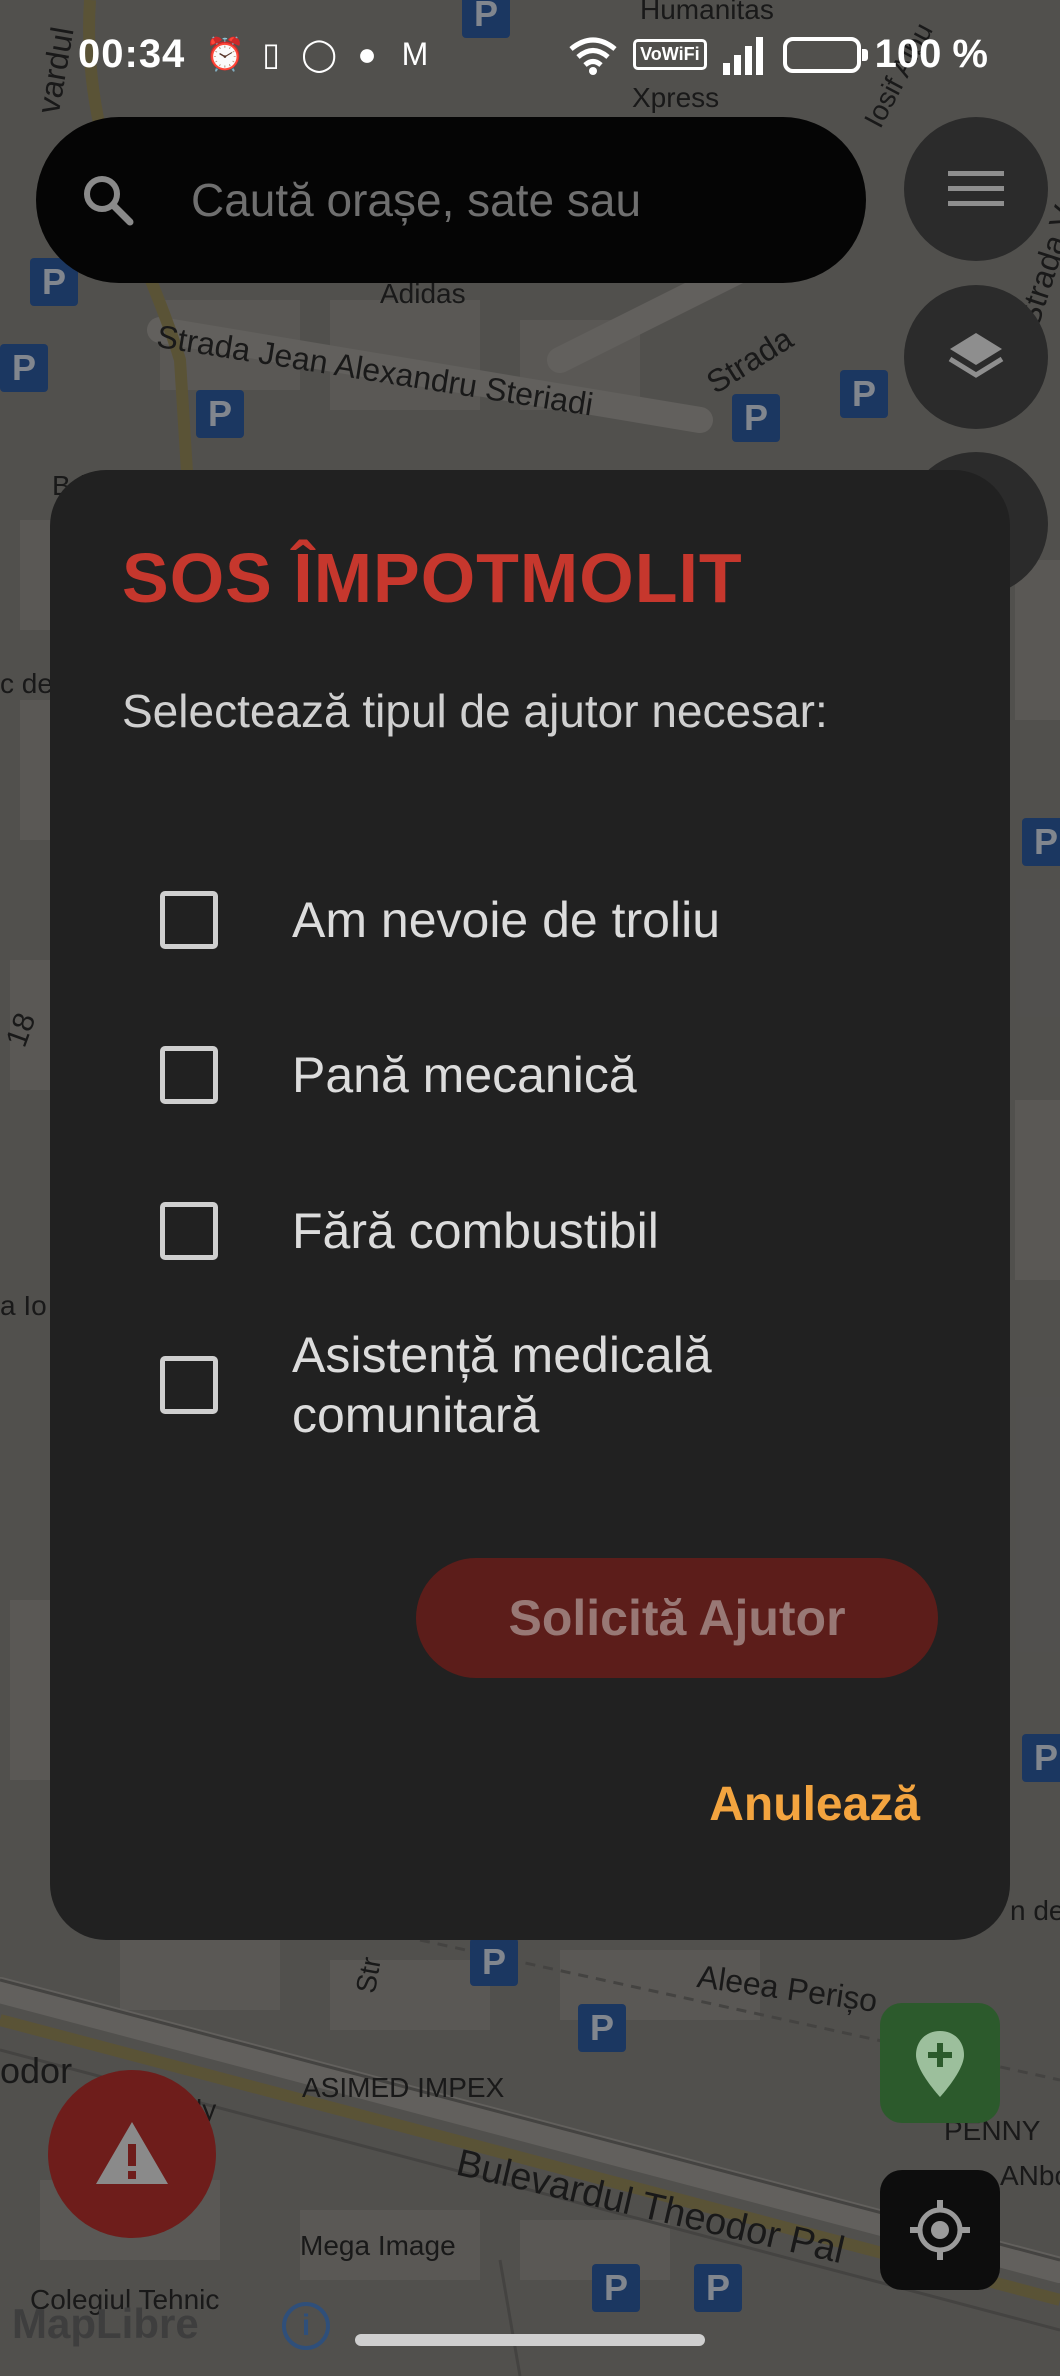 Image resolution: width=1060 pixels, height=2376 pixels. I want to click on signal-icon, so click(742, 55).